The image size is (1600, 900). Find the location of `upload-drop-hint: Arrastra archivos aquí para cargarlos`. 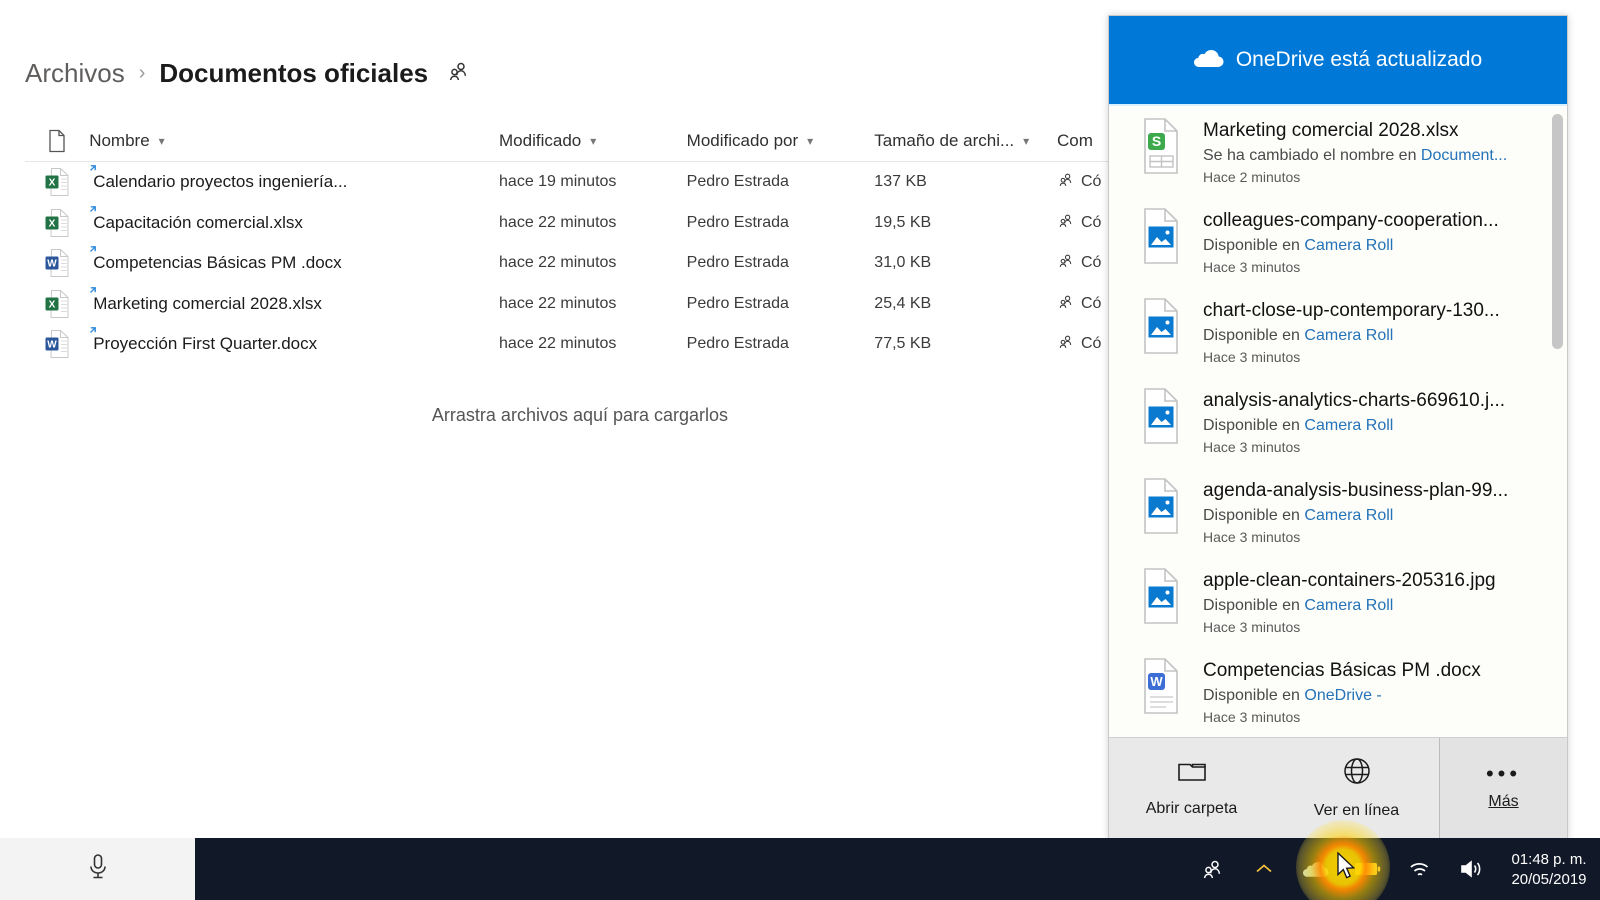

upload-drop-hint: Arrastra archivos aquí para cargarlos is located at coordinates (580, 415).